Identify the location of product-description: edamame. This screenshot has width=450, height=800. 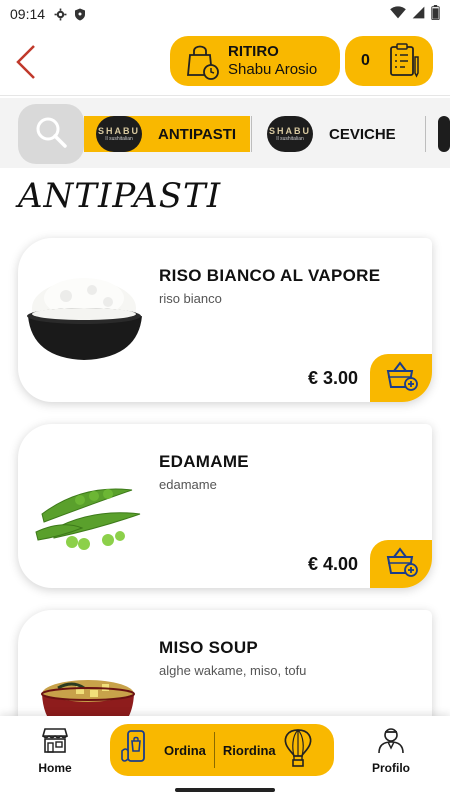
(188, 484).